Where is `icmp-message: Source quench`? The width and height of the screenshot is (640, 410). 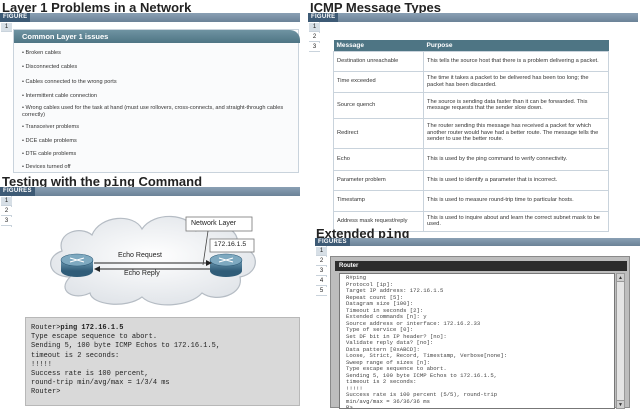
icmp-message: Source quench is located at coordinates (378, 105).